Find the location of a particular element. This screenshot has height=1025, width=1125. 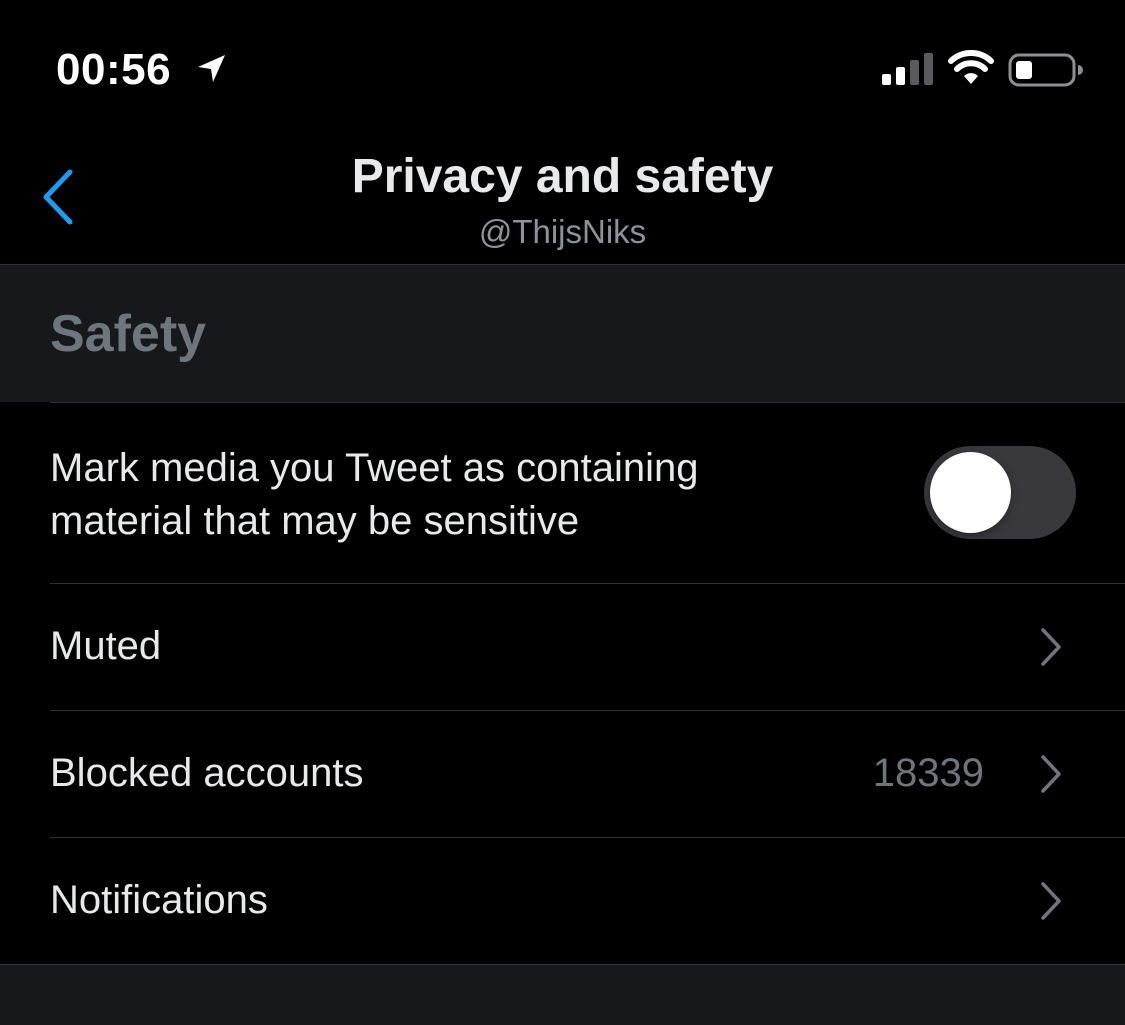

section-header-safety: Safety is located at coordinates (562, 333).